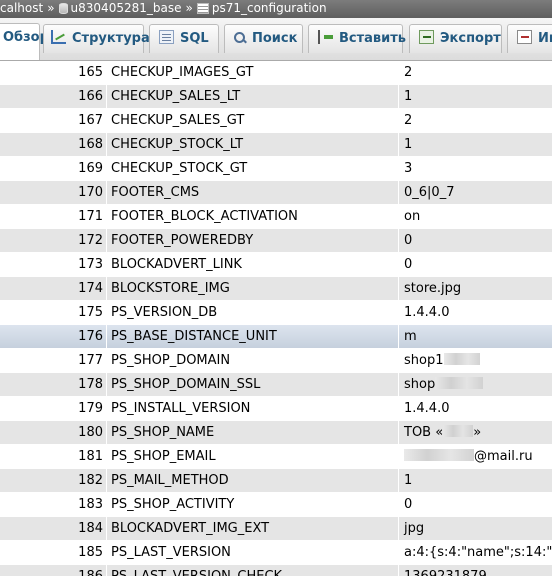 This screenshot has width=552, height=576. Describe the element at coordinates (252, 480) in the screenshot. I see `cell-name: PS_MAIL_METHOD` at that location.